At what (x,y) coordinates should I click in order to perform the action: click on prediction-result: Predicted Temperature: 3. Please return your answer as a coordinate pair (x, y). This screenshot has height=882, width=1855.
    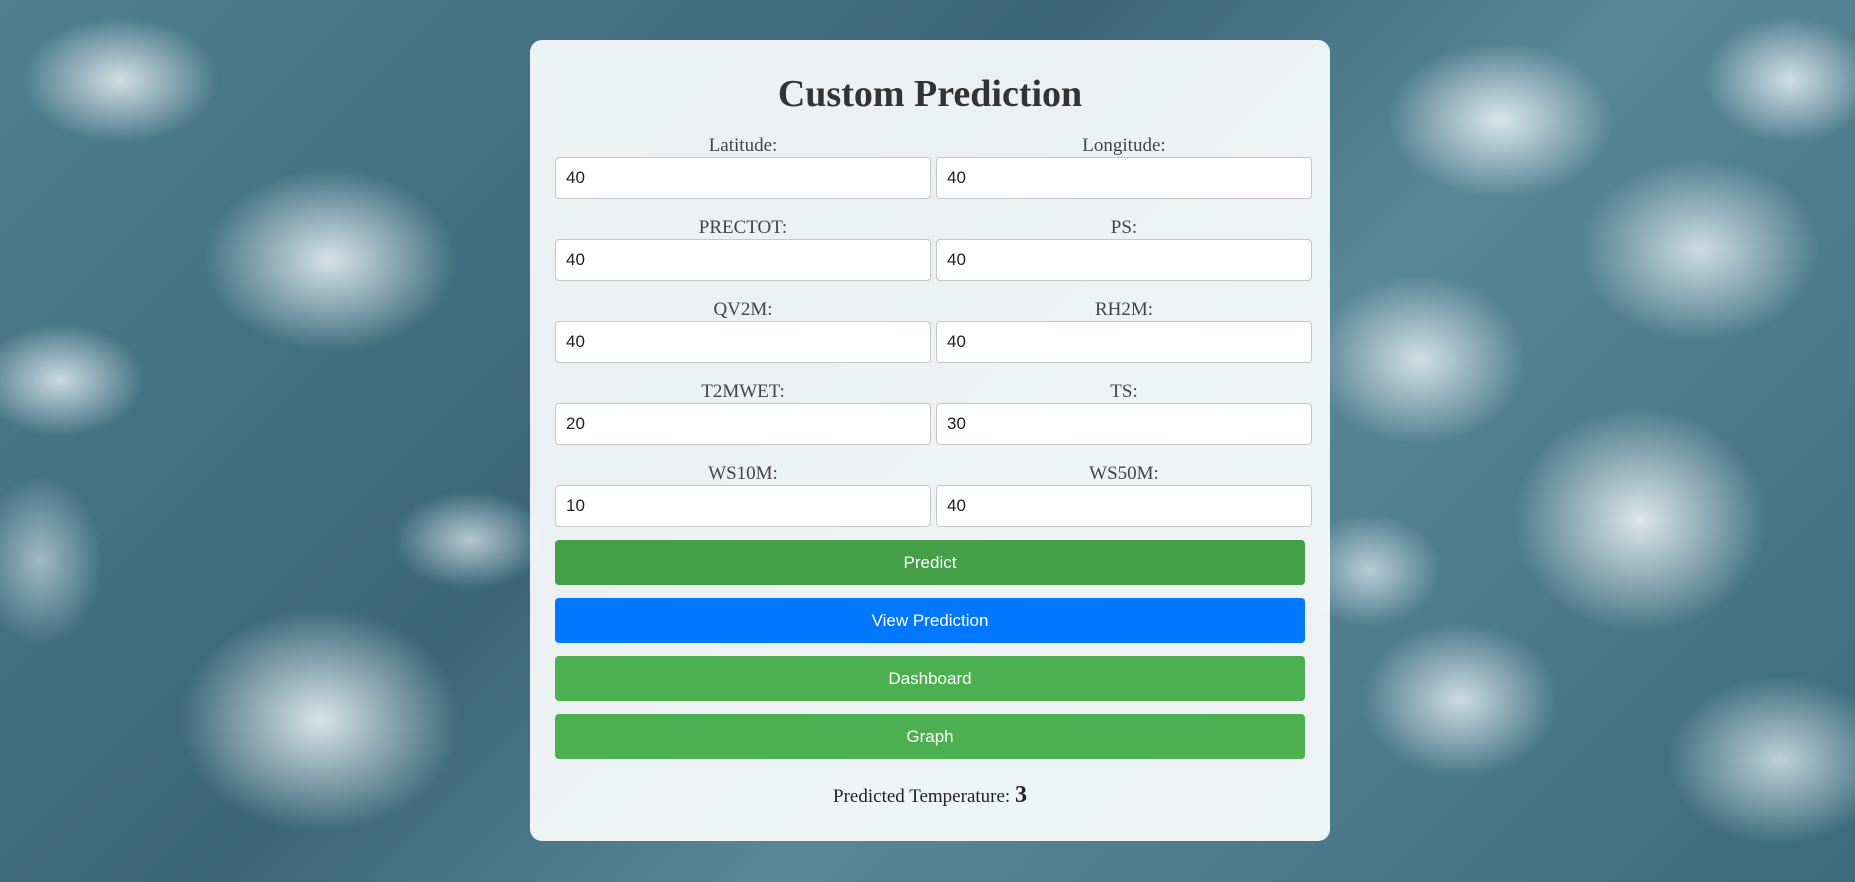
    Looking at the image, I should click on (930, 795).